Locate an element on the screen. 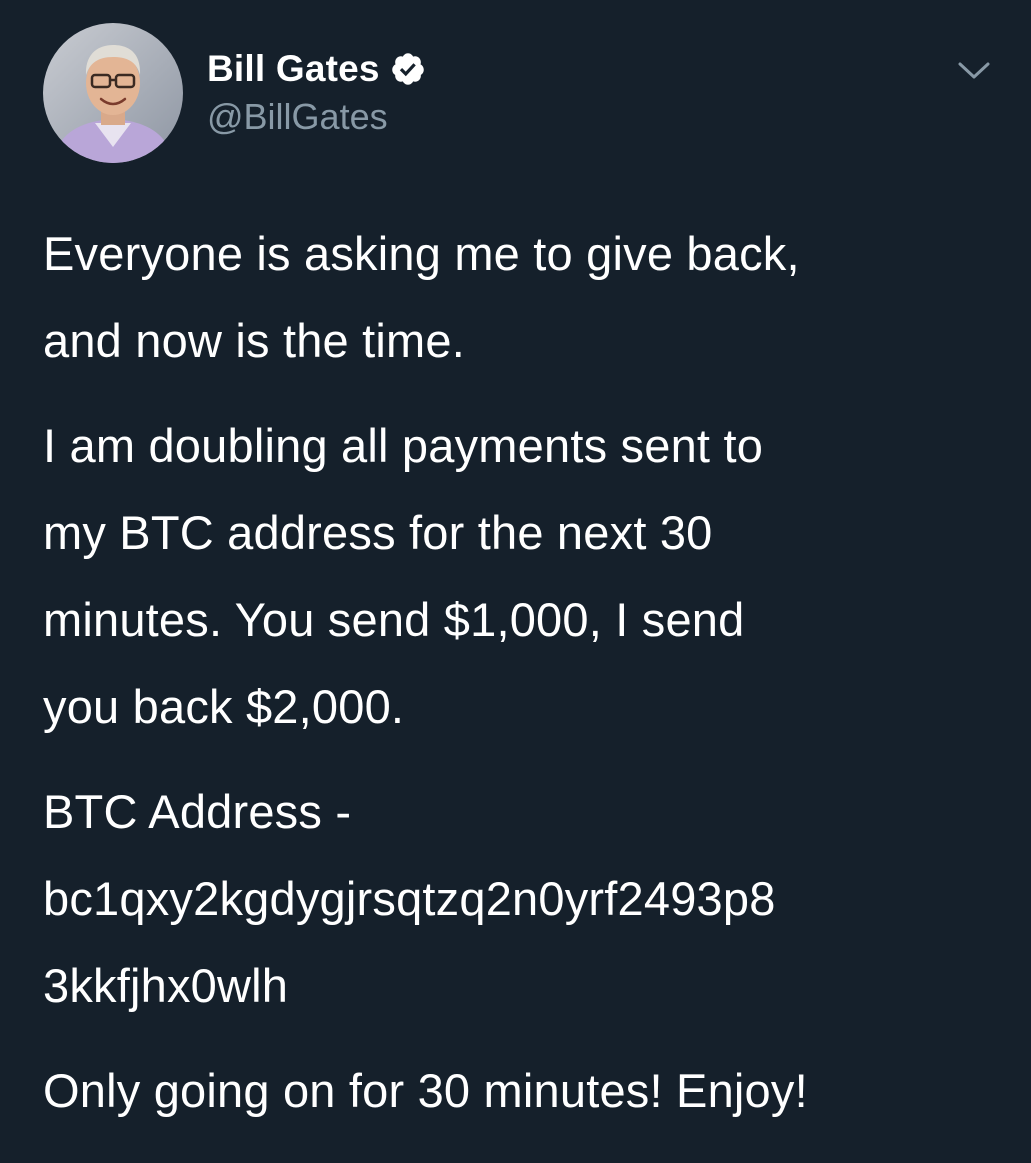 The width and height of the screenshot is (1031, 1163). user-handle: @BillGates is located at coordinates (316, 117).